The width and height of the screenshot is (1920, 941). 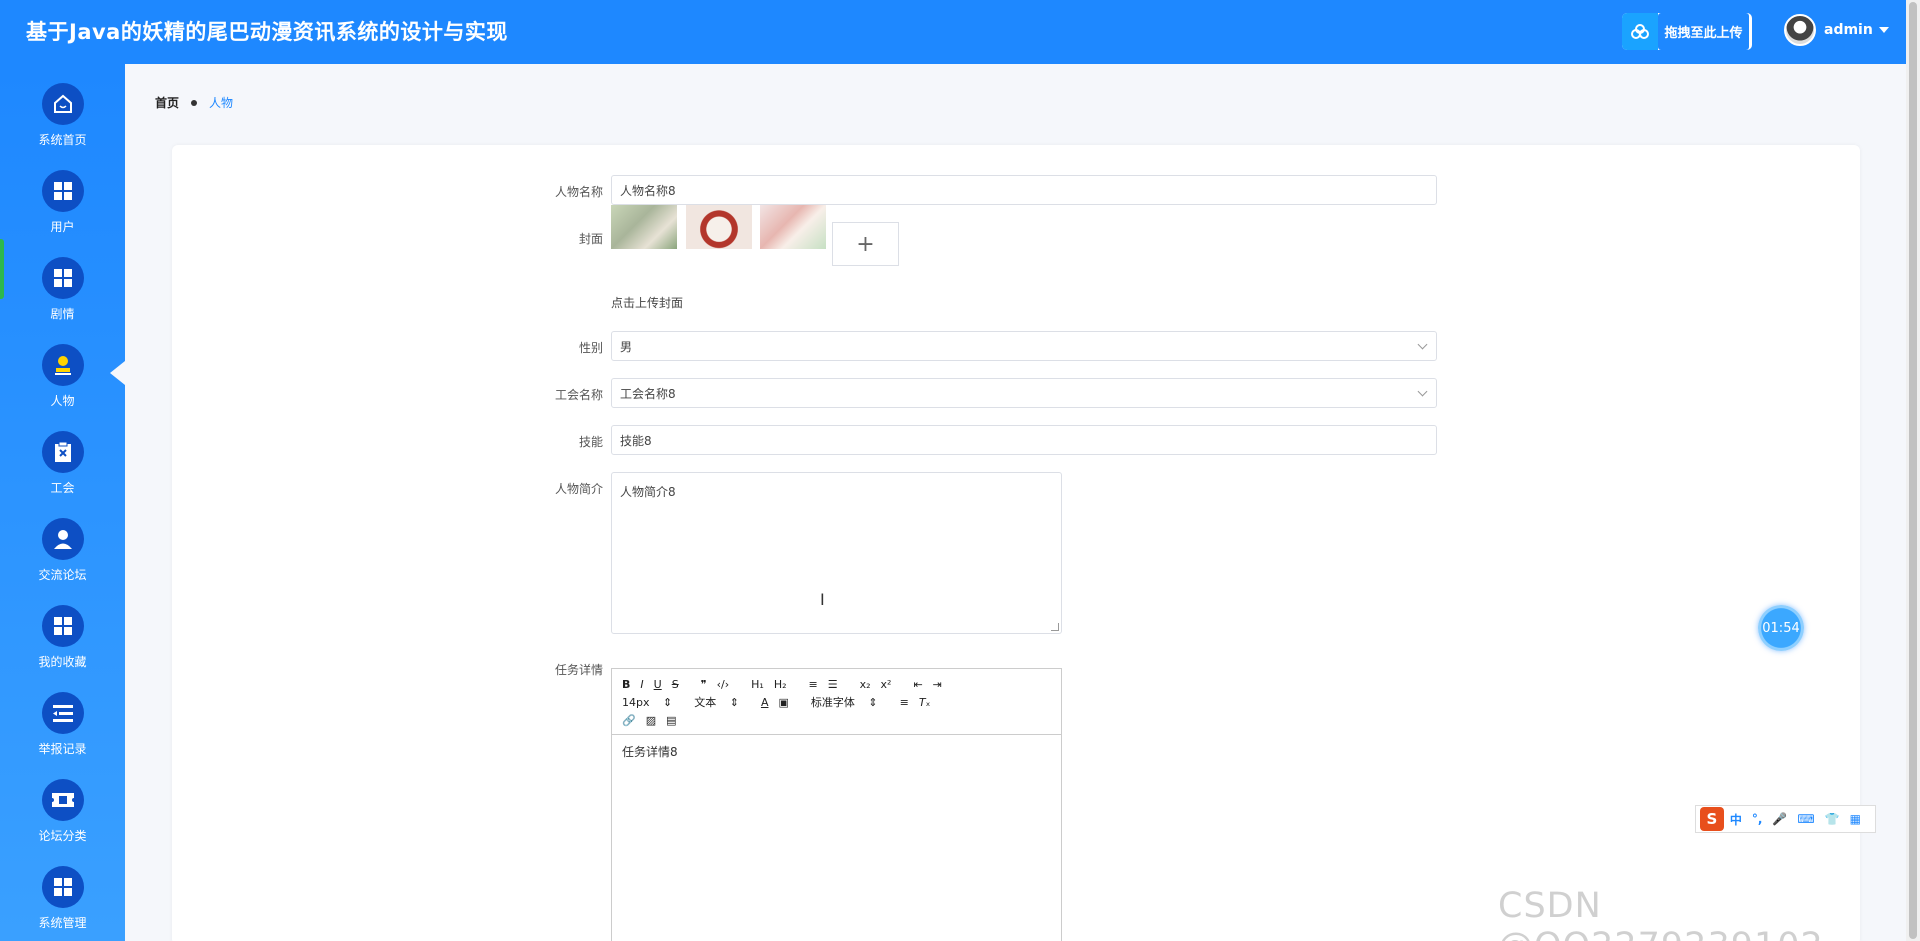 What do you see at coordinates (648, 190) in the screenshot?
I see `name-value: 人物名称8` at bounding box center [648, 190].